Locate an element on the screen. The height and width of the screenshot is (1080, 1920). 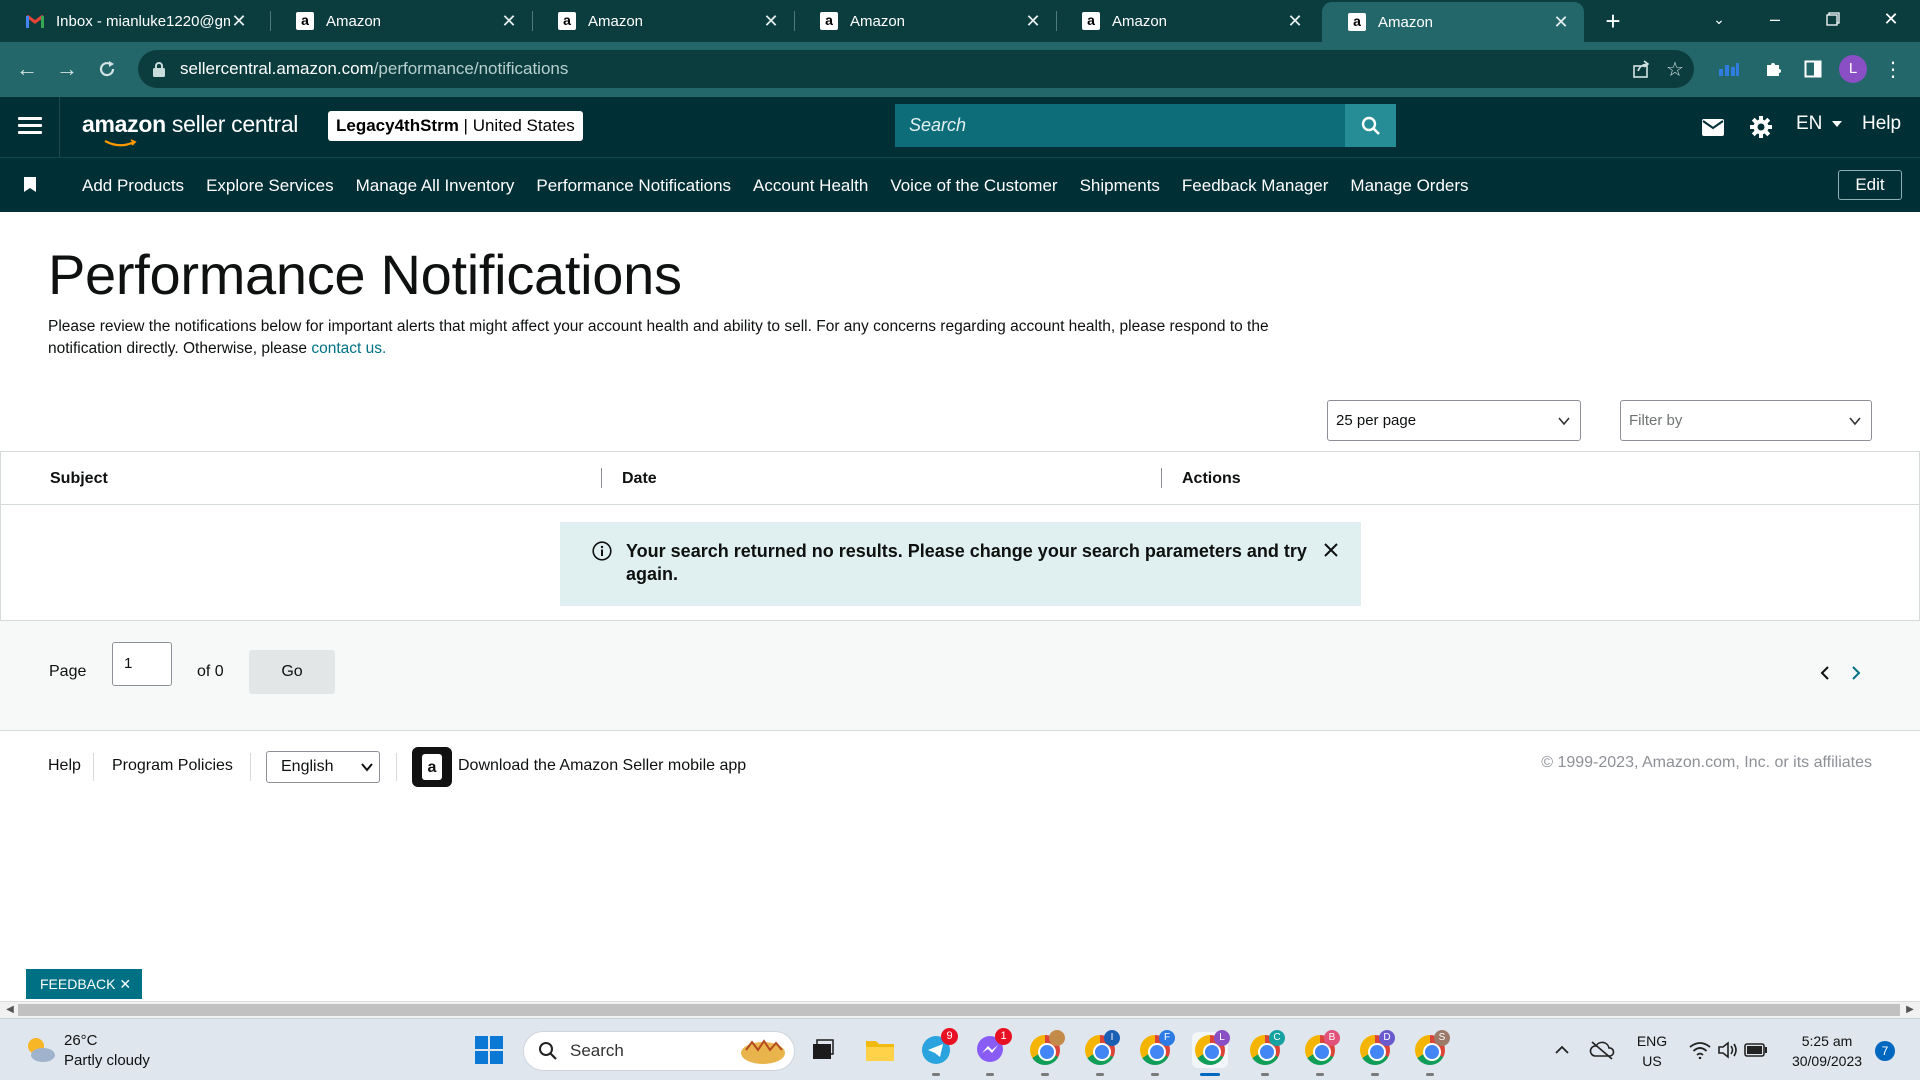
column-header-actions: Actions is located at coordinates (1211, 479).